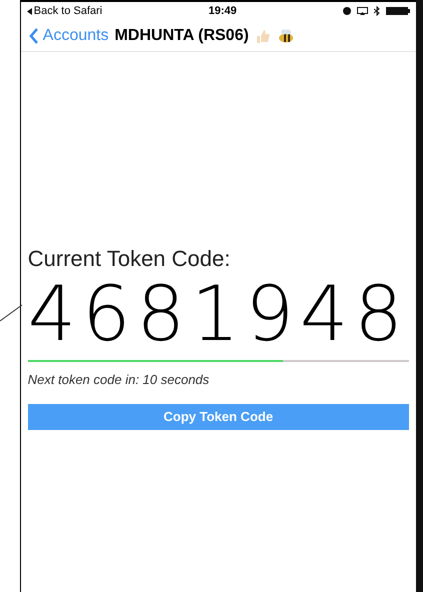  Describe the element at coordinates (218, 314) in the screenshot. I see `token-code: 4681948` at that location.